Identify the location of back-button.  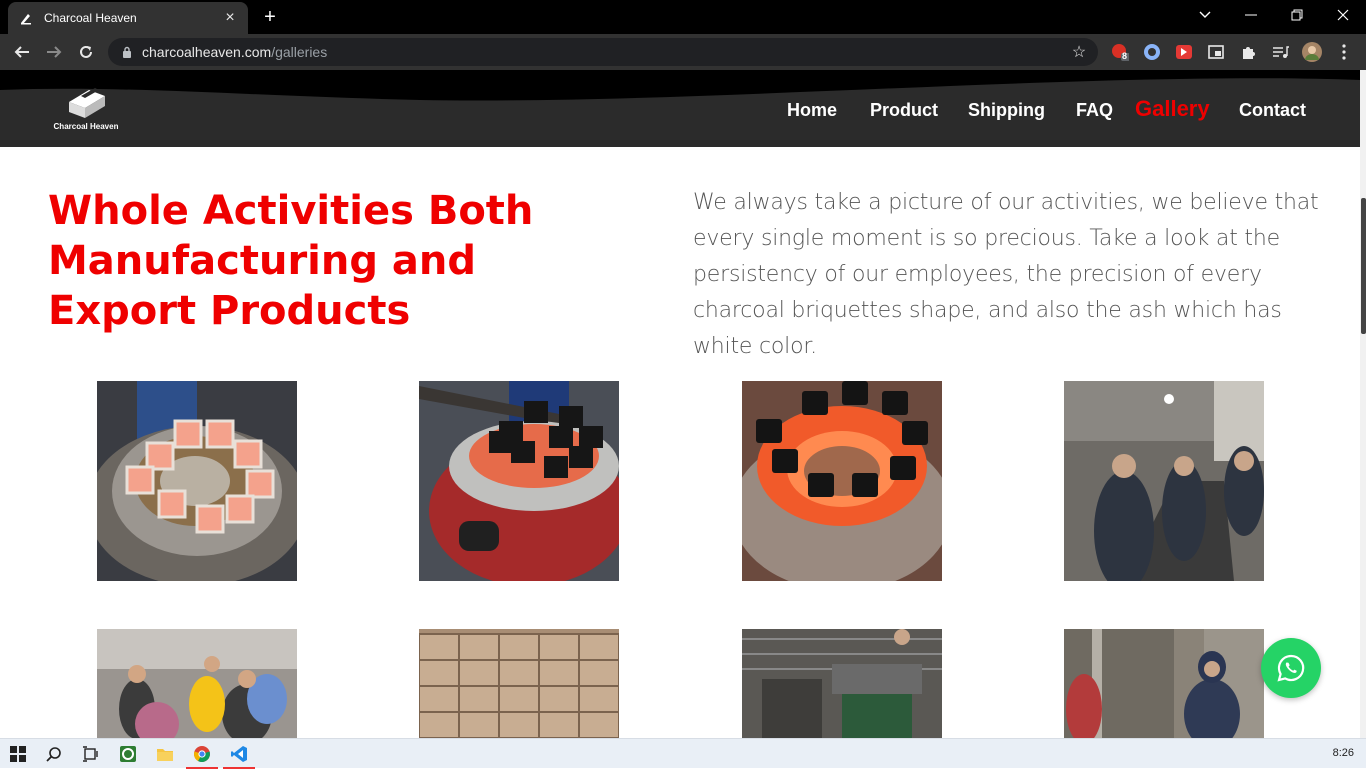
(22, 52).